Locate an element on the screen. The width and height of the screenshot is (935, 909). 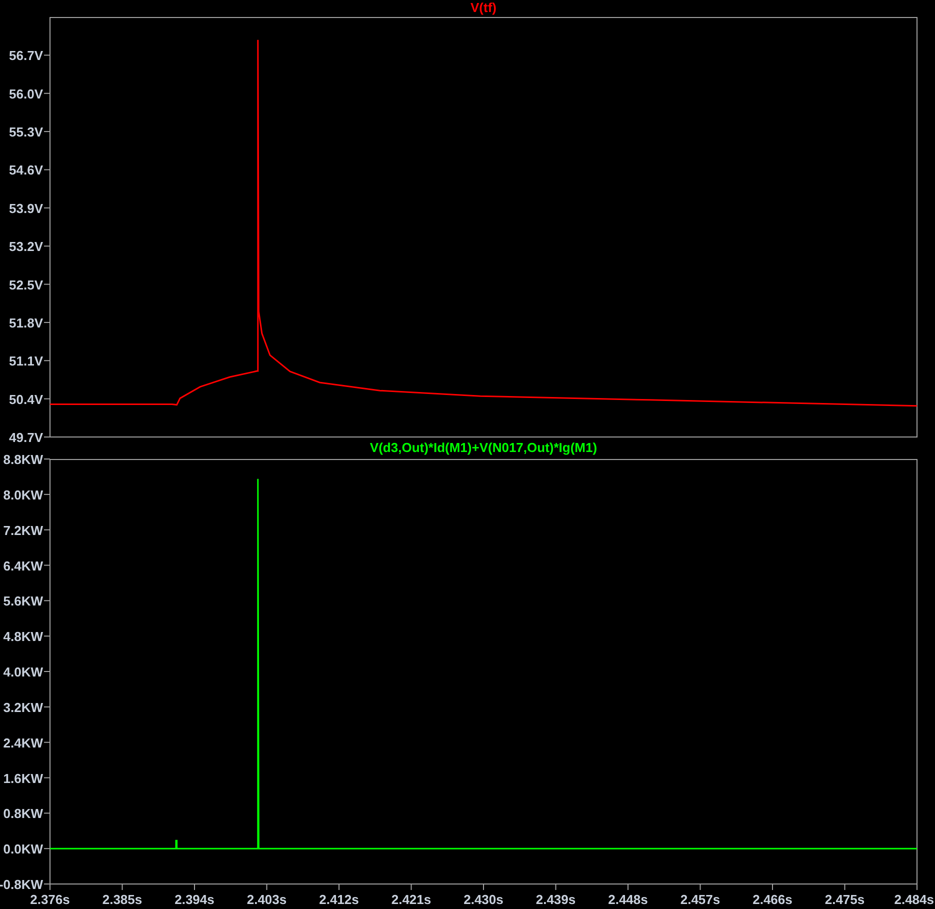
x-tick-label: 2.376s is located at coordinates (50, 899).